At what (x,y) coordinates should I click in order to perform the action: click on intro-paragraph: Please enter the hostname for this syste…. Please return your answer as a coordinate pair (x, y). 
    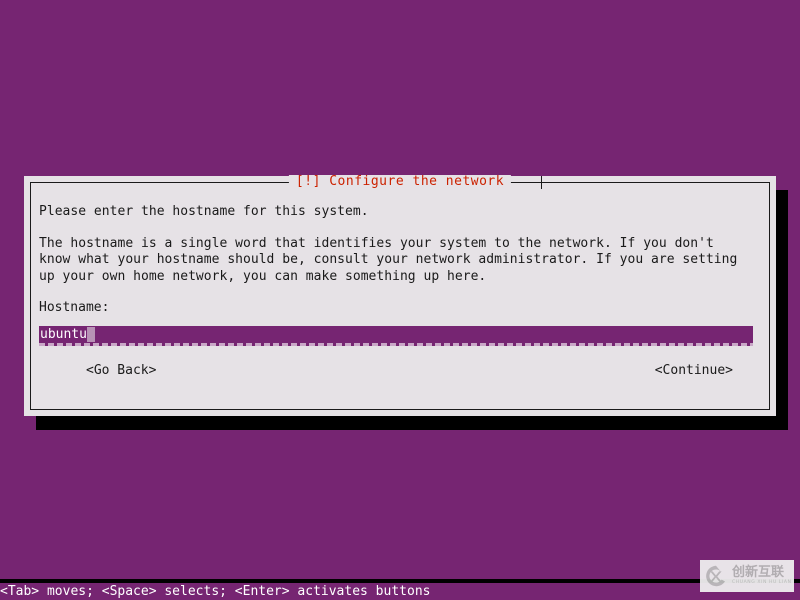
    Looking at the image, I should click on (204, 211).